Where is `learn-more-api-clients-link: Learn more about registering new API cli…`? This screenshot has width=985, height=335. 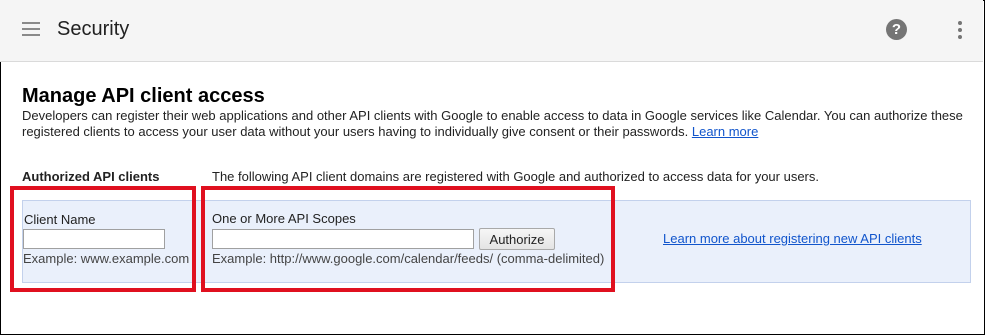 learn-more-api-clients-link: Learn more about registering new API cli… is located at coordinates (792, 238).